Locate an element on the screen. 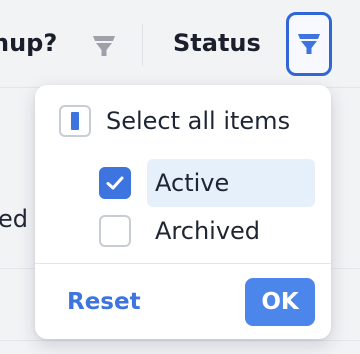  archived-option-label: Archived is located at coordinates (208, 231).